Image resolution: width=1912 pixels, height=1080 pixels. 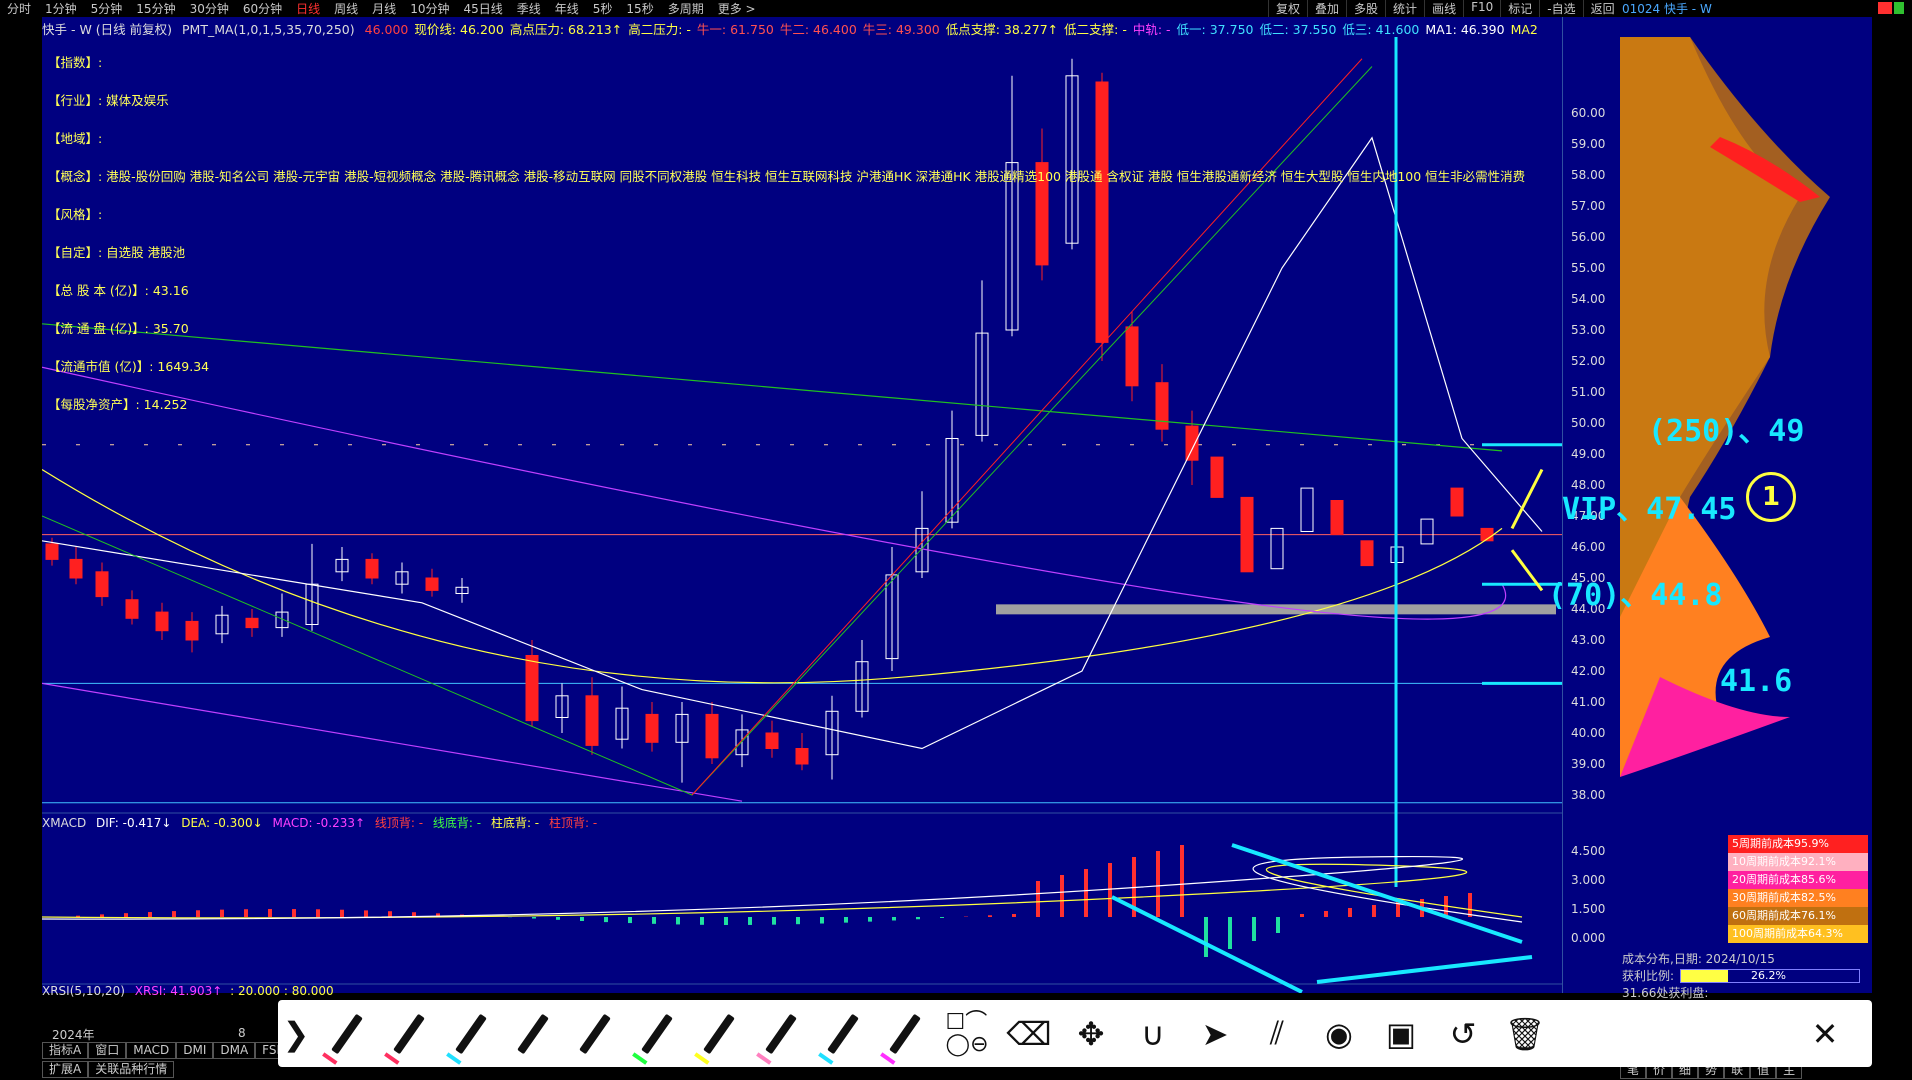 I want to click on period-tab: 60分钟, so click(x=262, y=8).